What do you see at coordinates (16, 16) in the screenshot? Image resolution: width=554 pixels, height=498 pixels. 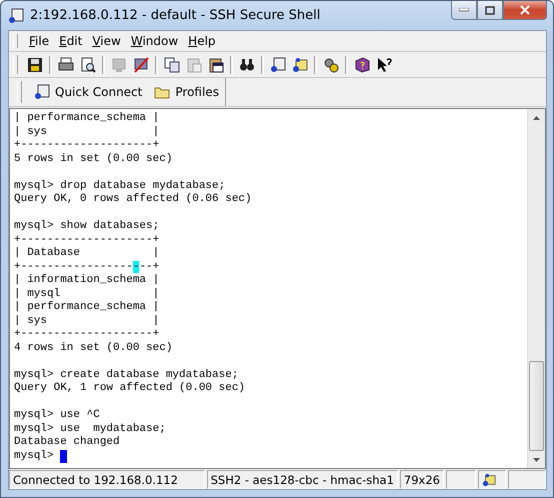 I see `app-icon` at bounding box center [16, 16].